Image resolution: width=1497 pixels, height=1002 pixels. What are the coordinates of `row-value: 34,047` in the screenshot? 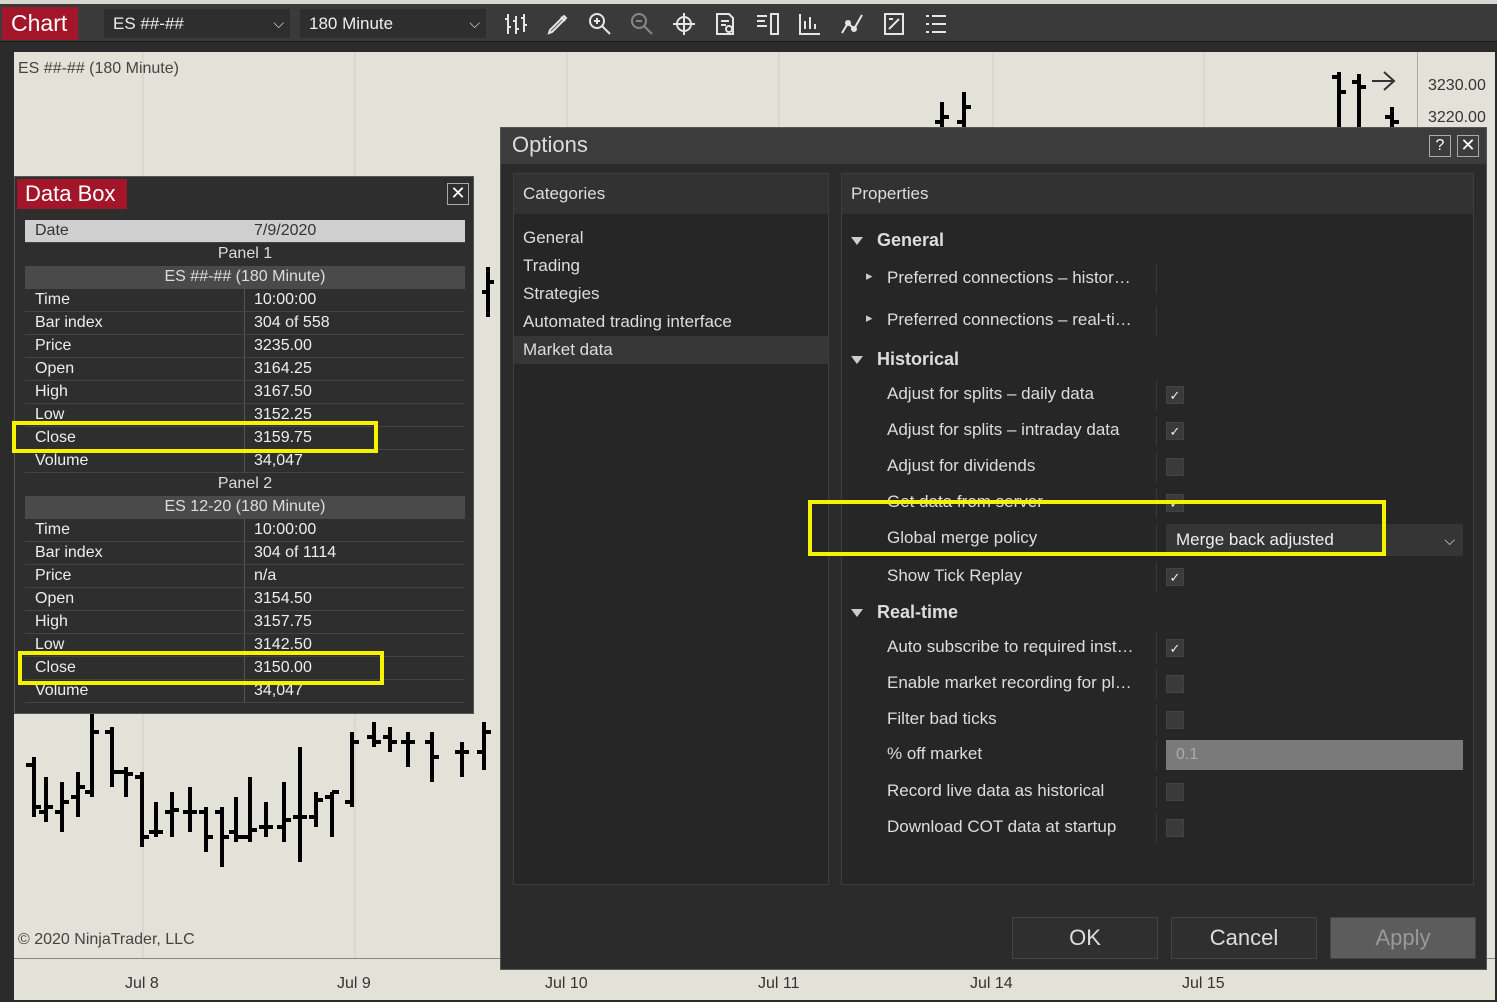 It's located at (278, 460).